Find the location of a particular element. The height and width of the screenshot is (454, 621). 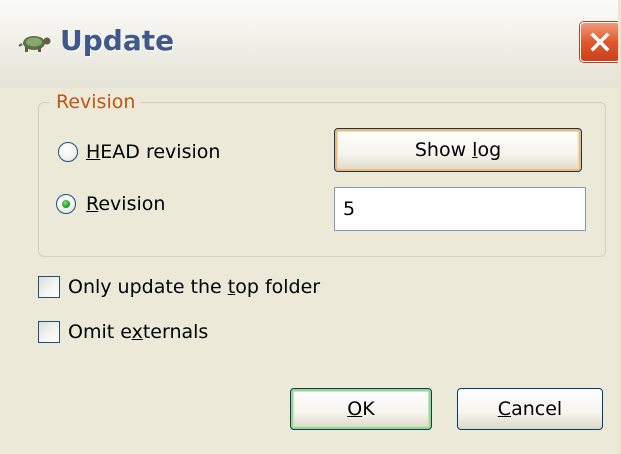

mnemonic: R is located at coordinates (92, 204).